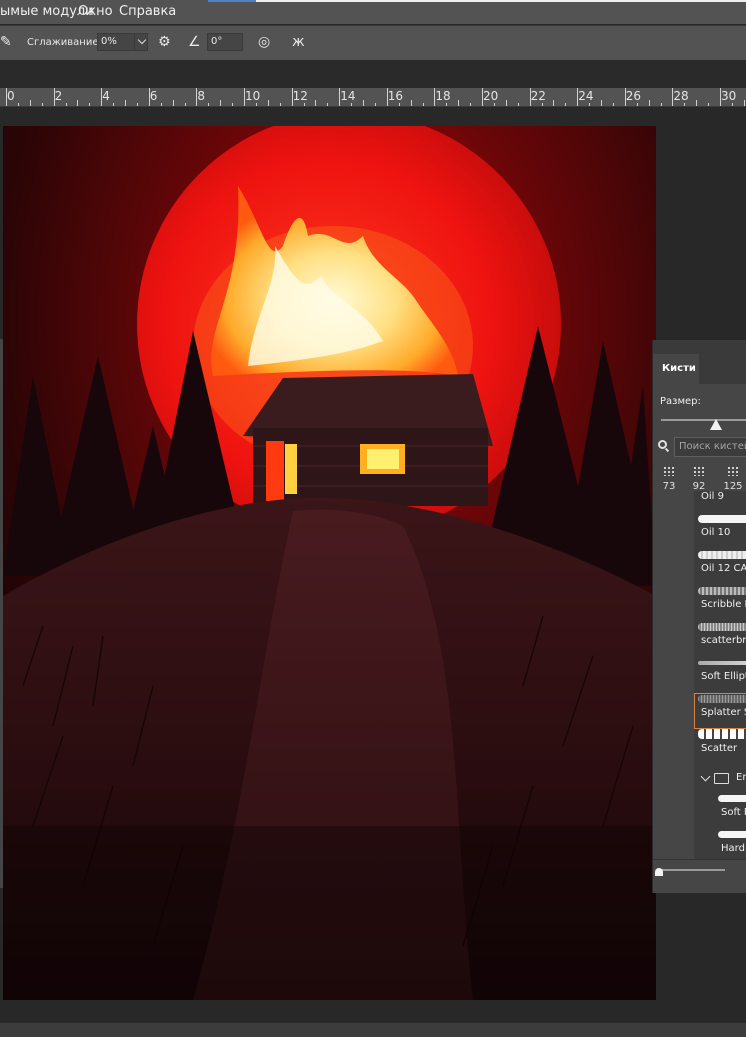  I want to click on brush-list-item: Oil 12 CAN, so click(720, 567).